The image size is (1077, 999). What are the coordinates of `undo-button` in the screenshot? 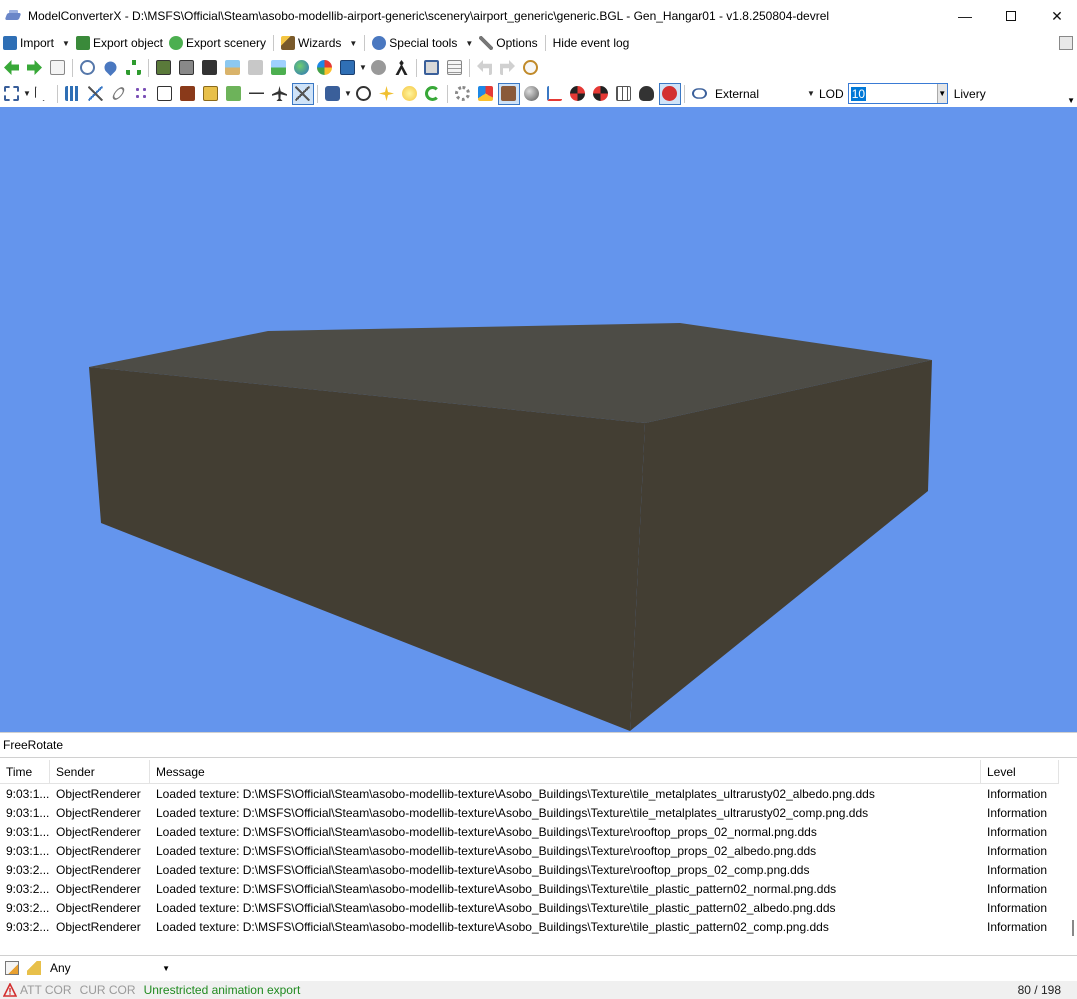 It's located at (485, 68).